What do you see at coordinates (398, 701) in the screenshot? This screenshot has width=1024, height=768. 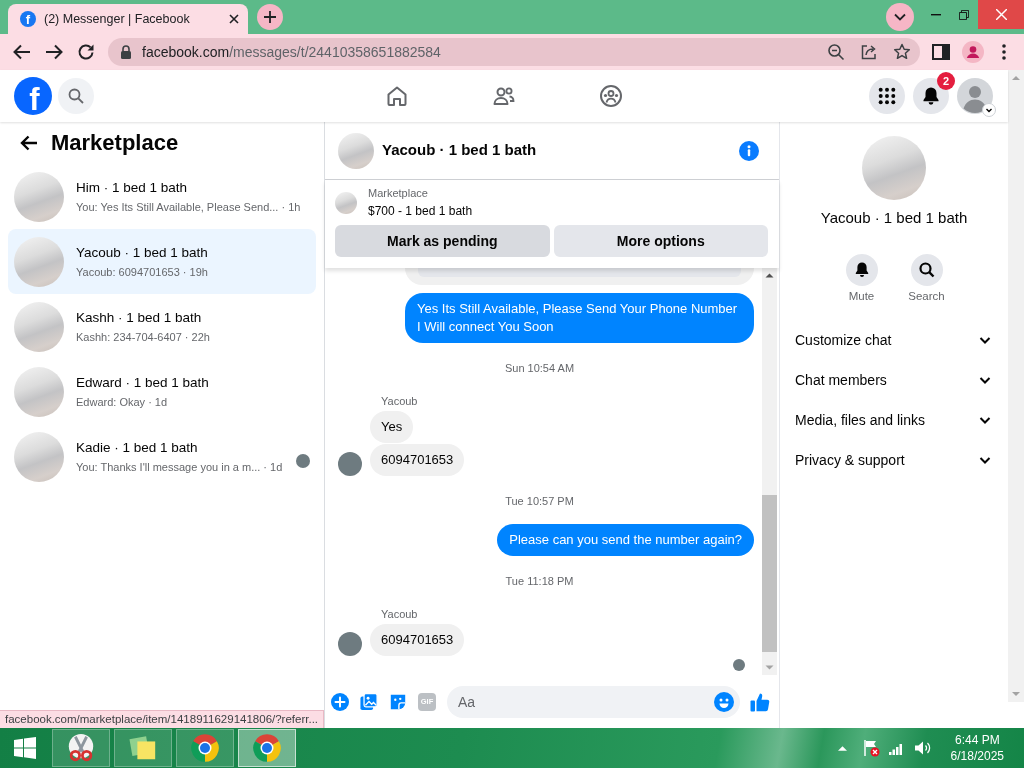 I see `sticker-icon` at bounding box center [398, 701].